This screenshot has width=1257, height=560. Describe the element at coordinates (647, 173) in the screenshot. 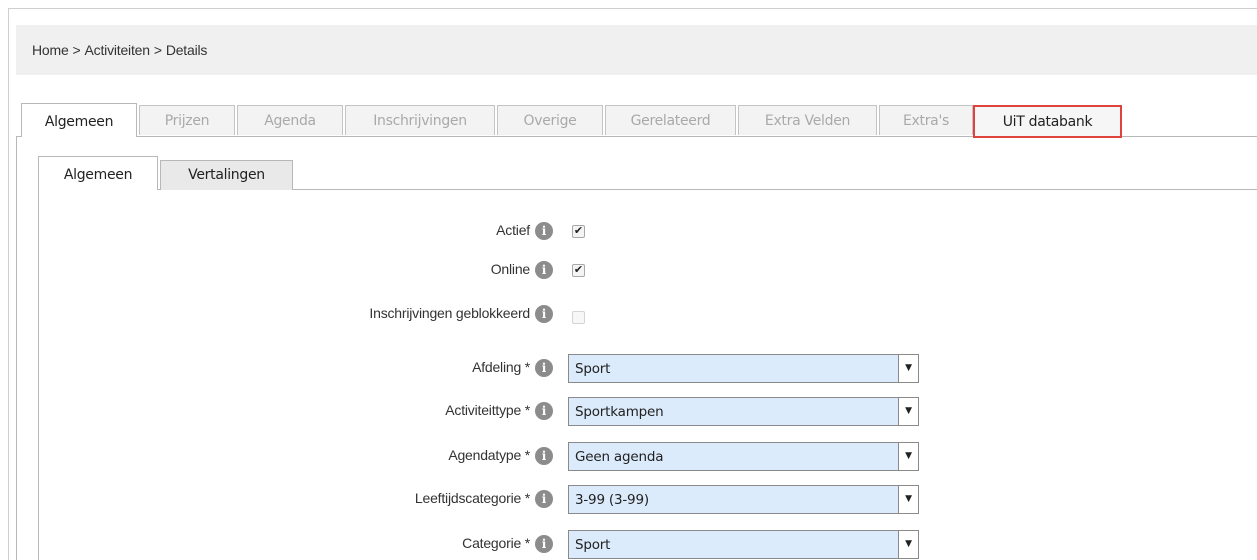

I see `sub-tab-bar: Algemeen Vertalingen` at that location.